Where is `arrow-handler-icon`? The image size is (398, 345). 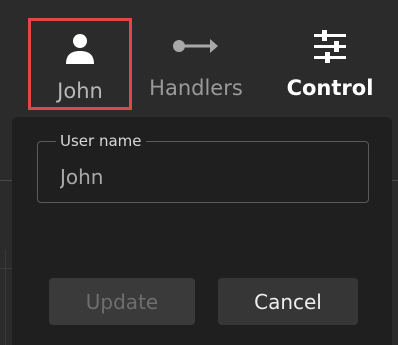
arrow-handler-icon is located at coordinates (196, 46).